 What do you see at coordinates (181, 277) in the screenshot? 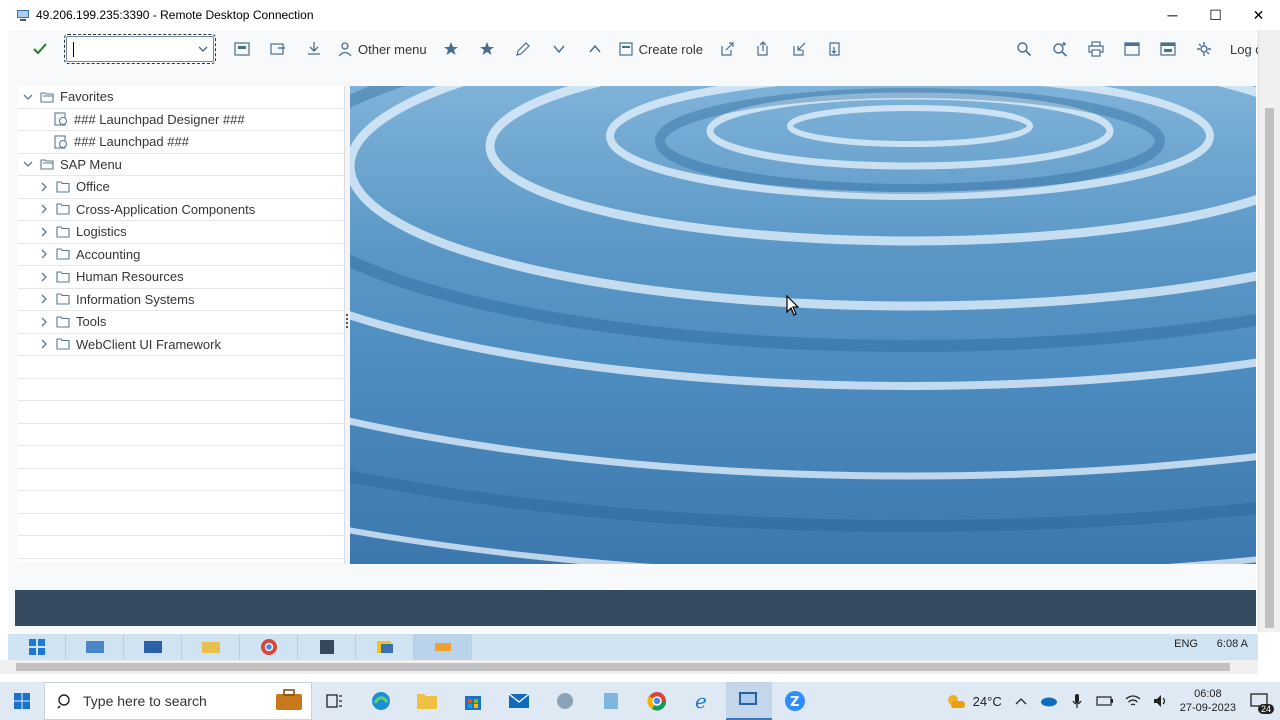
I see `tree-item-human-resources: Human Resources` at bounding box center [181, 277].